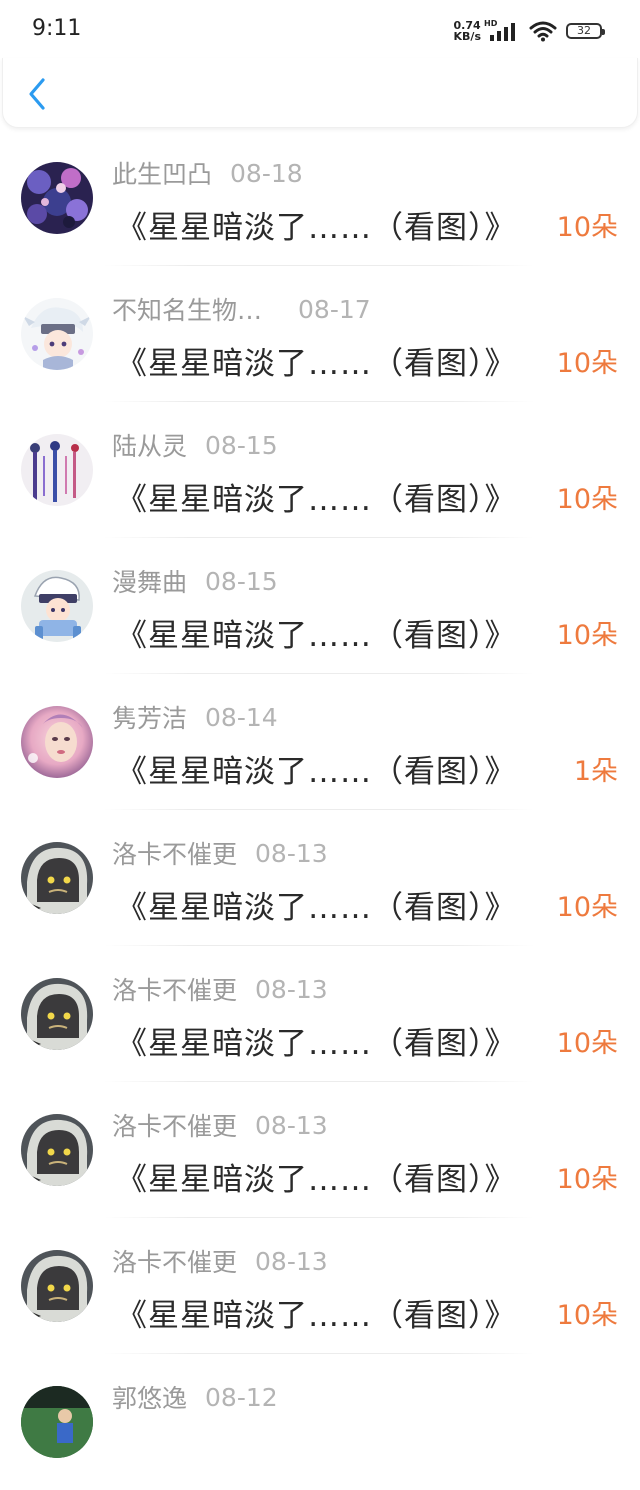  What do you see at coordinates (320, 742) in the screenshot?
I see `list-item: 隽芳洁 08-14 《星星暗淡了……（看图）》 1朵` at bounding box center [320, 742].